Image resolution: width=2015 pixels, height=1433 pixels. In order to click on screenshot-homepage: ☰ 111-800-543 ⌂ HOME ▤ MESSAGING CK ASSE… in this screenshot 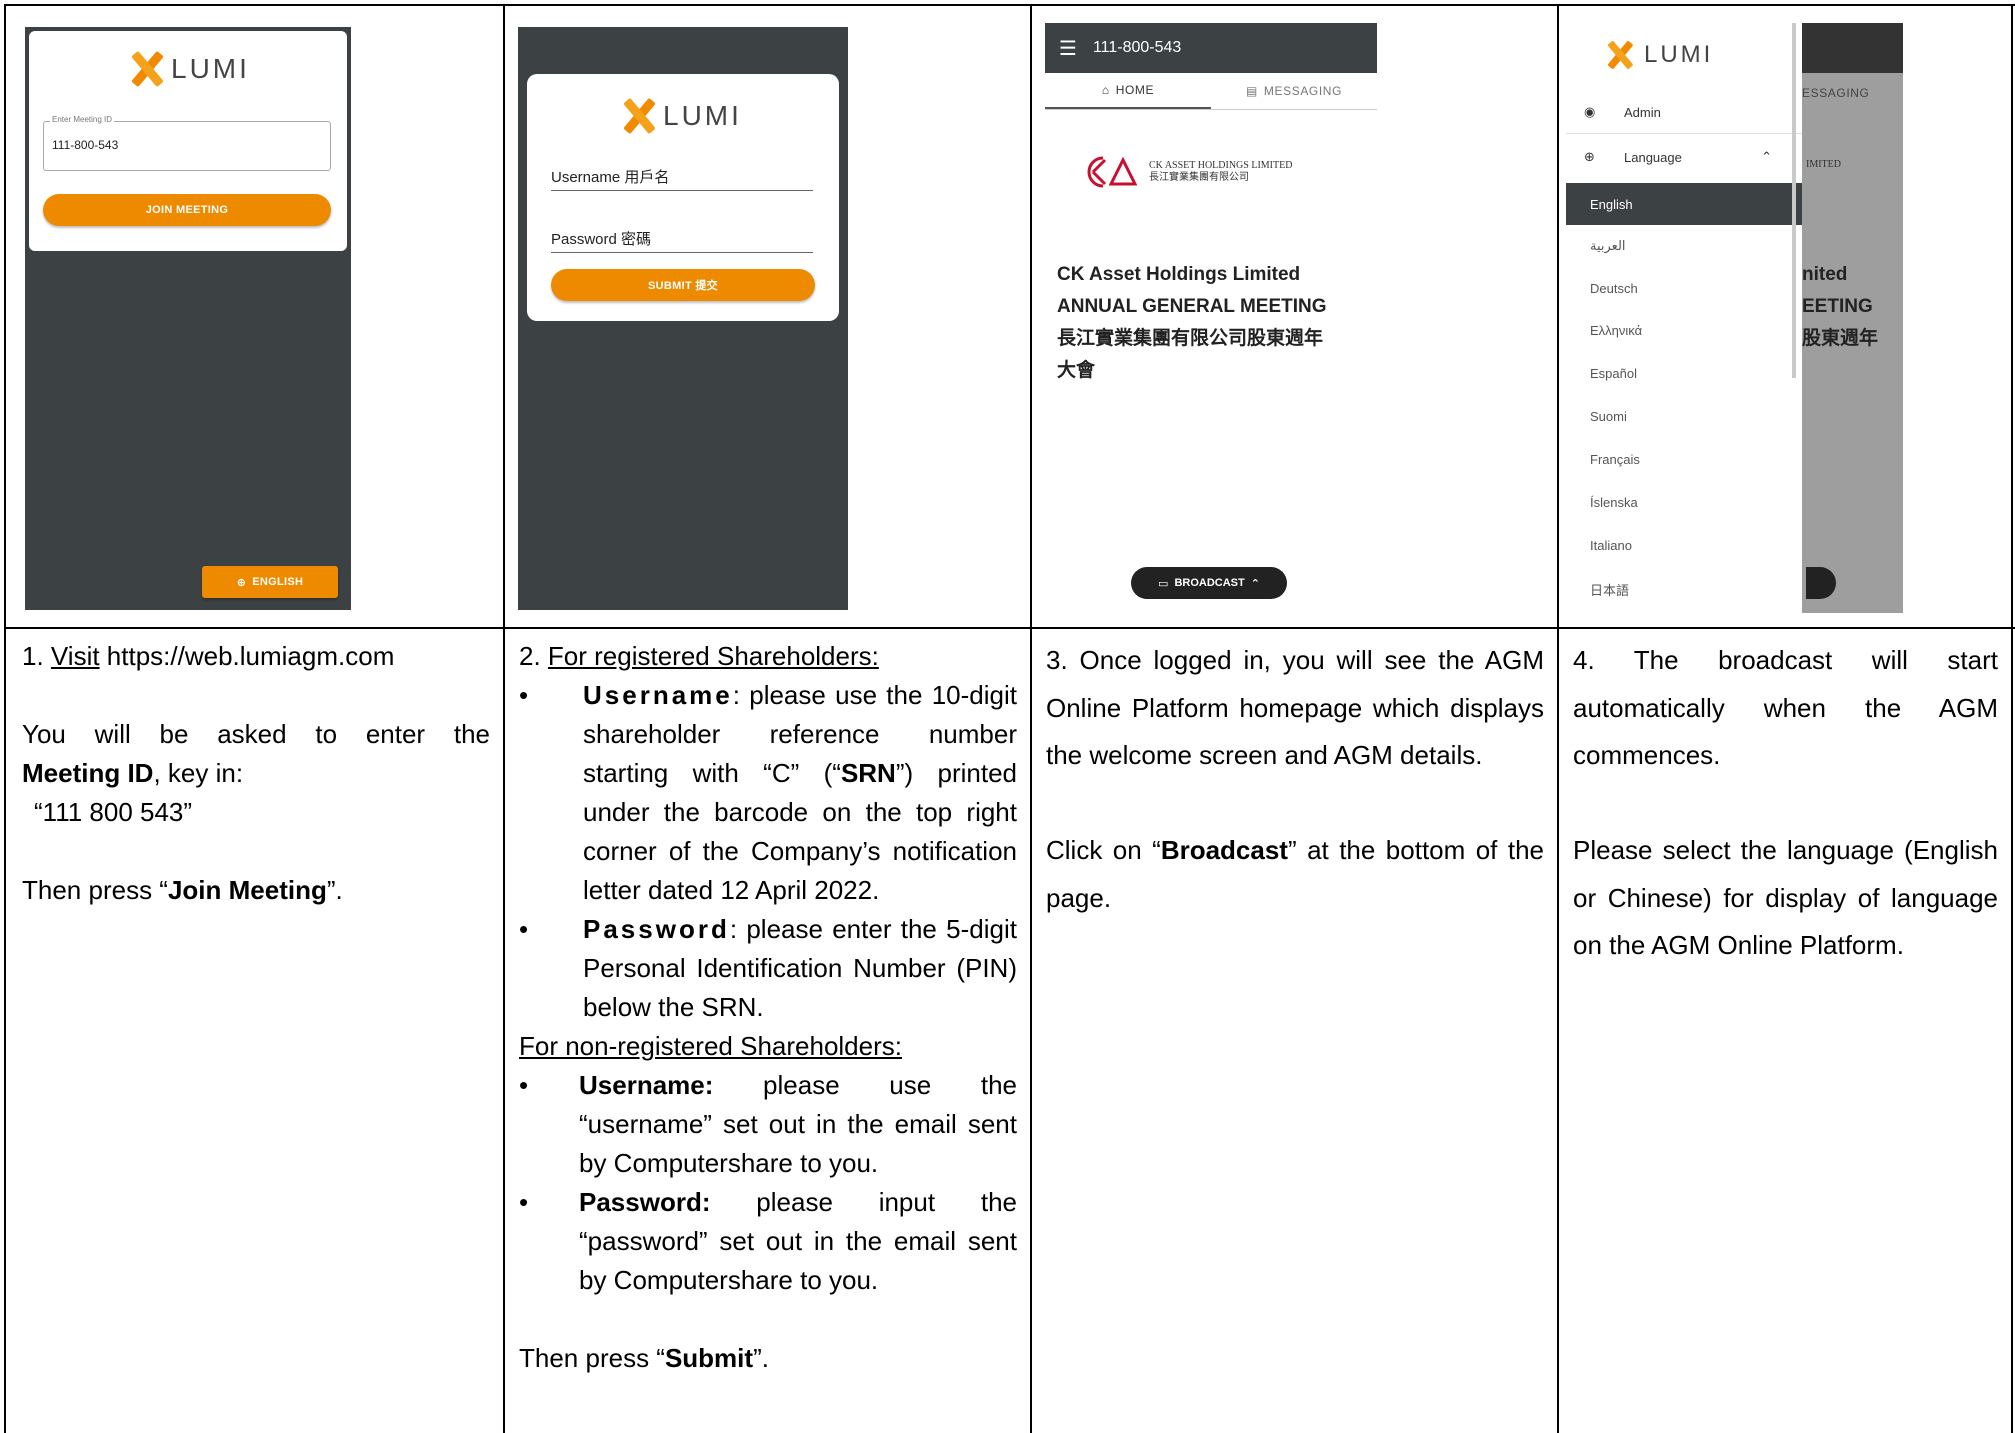, I will do `click(1211, 318)`.